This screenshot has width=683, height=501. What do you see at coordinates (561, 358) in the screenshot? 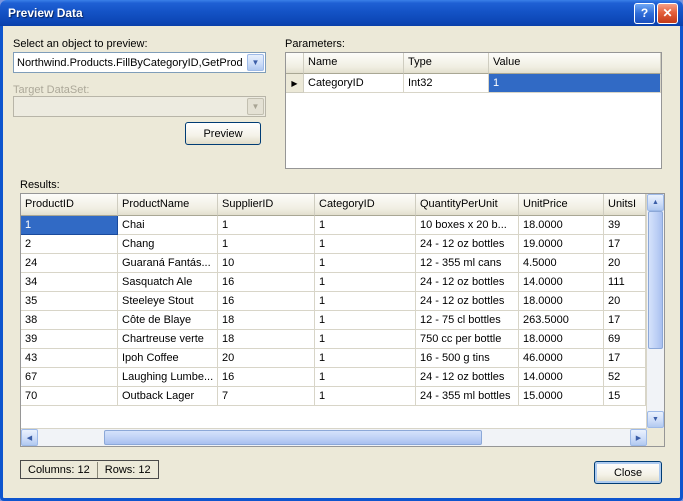
I see `table-cell: 46.0000` at bounding box center [561, 358].